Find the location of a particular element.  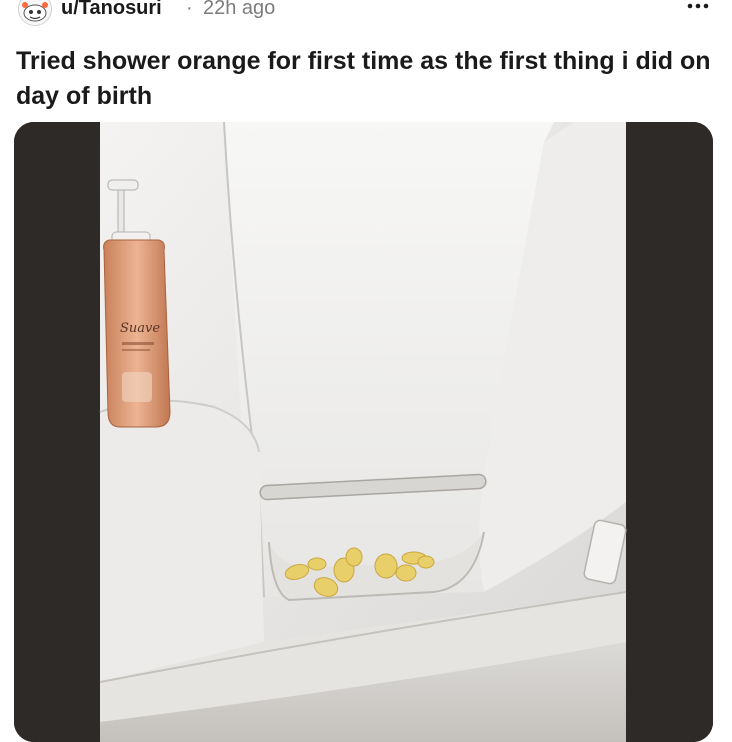

user-avatar is located at coordinates (35, 13).